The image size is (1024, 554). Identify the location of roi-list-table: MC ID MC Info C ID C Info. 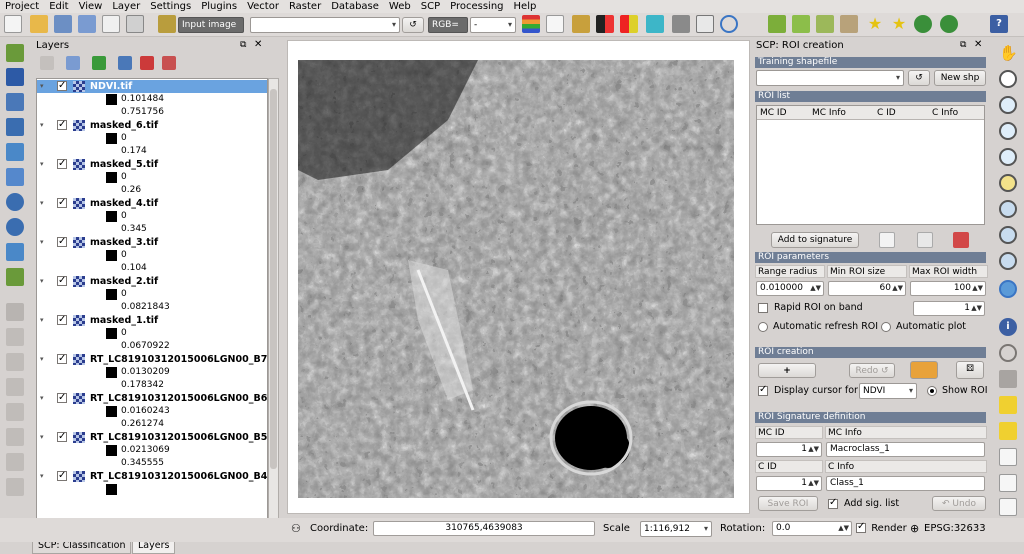
(870, 165).